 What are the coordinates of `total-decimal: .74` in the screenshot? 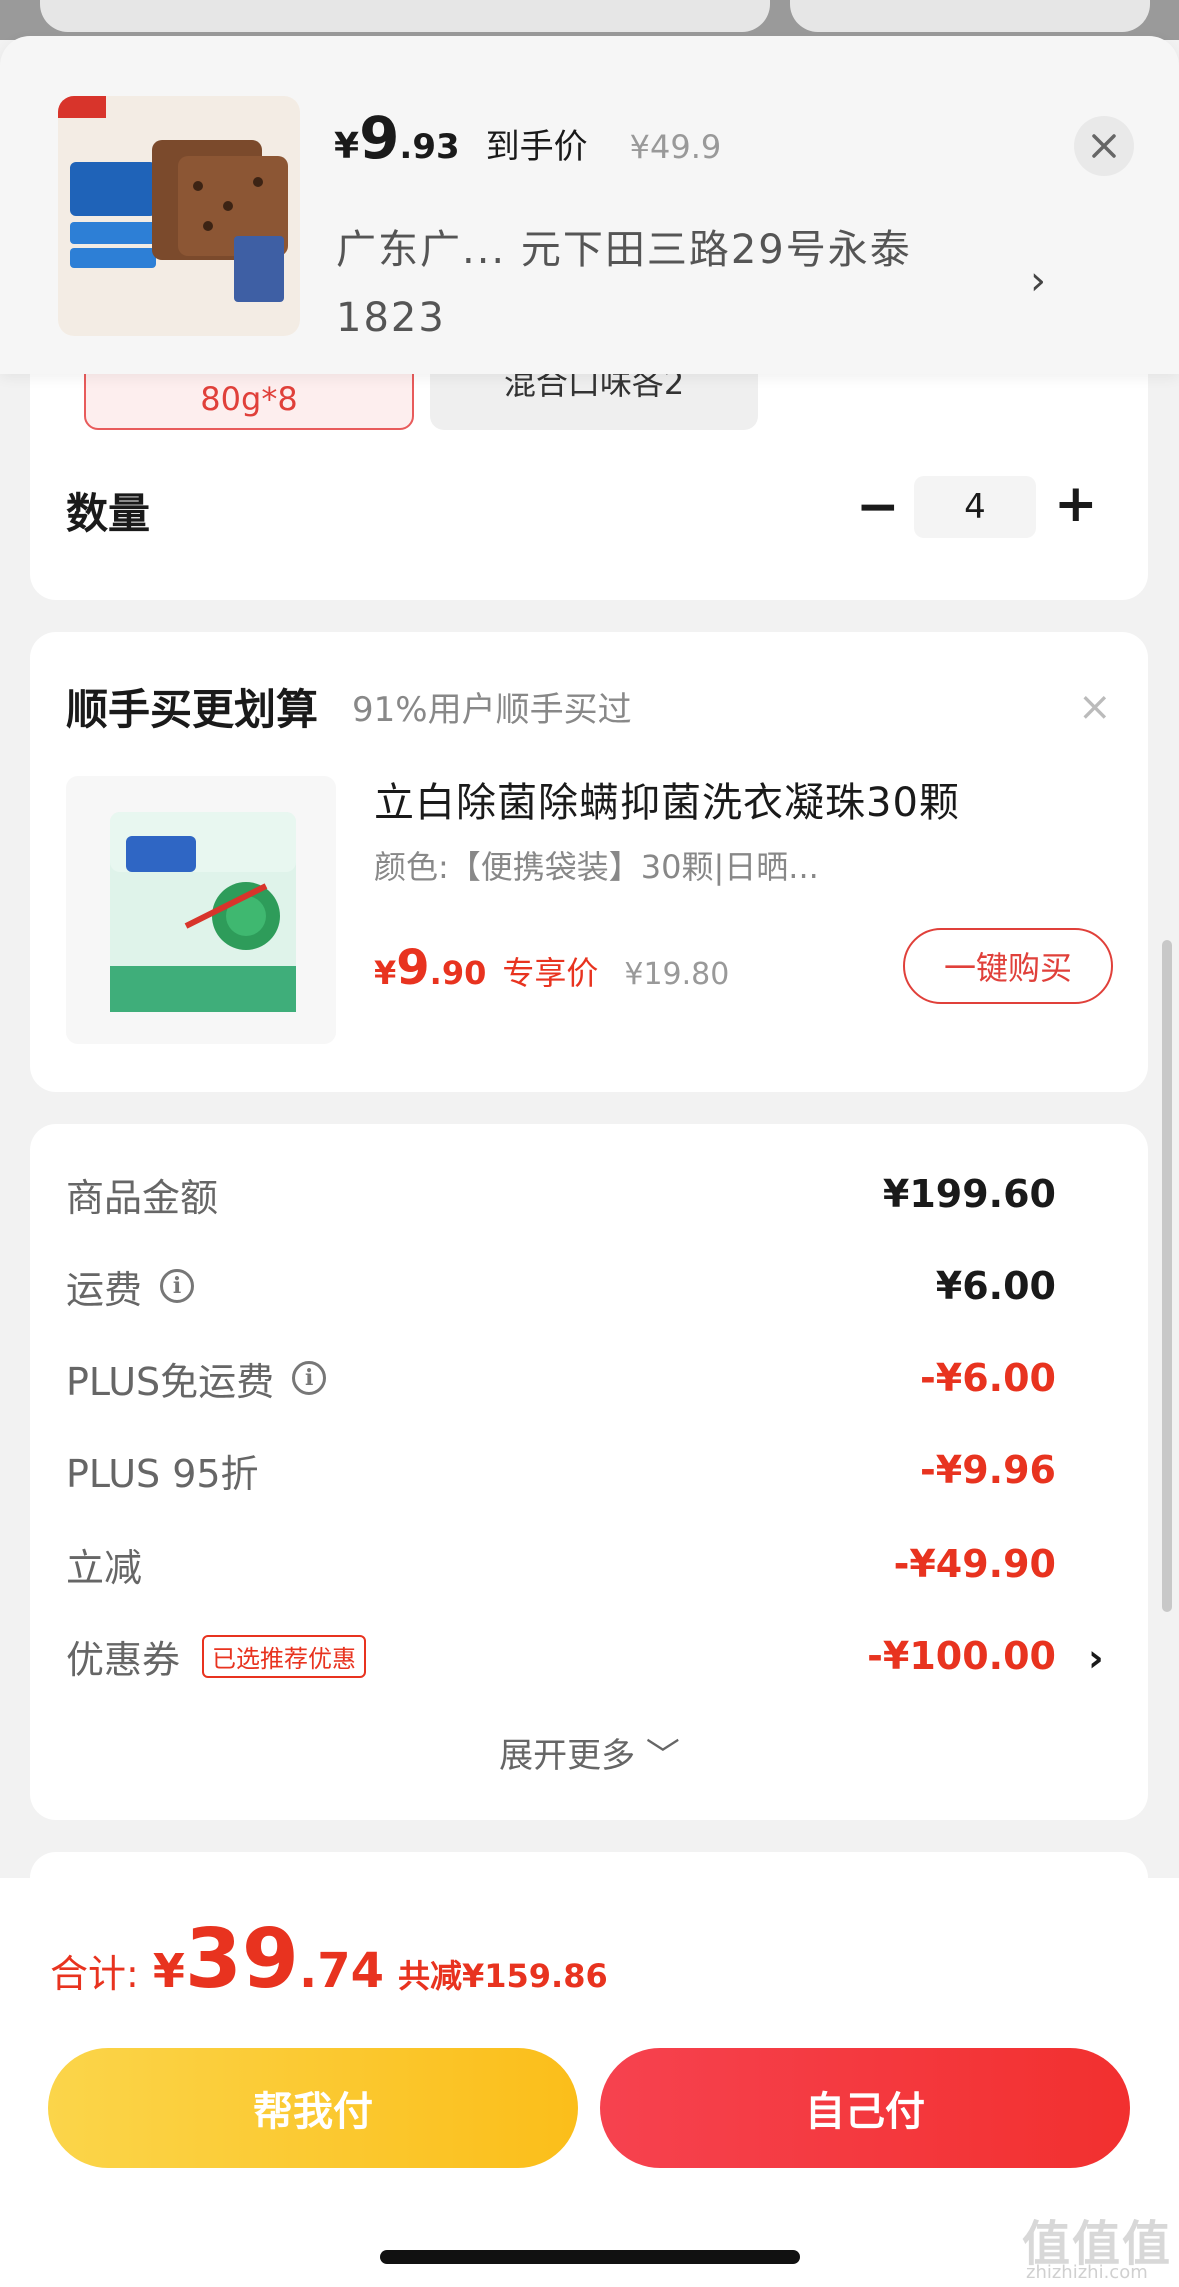 It's located at (341, 1971).